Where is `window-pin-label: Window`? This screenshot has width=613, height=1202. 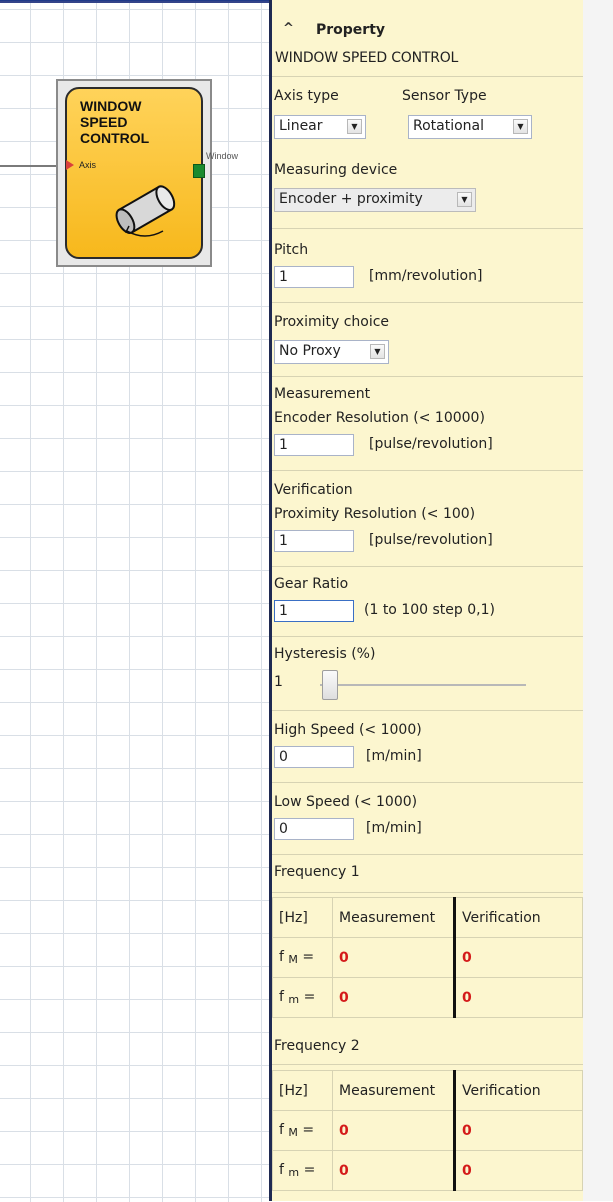 window-pin-label: Window is located at coordinates (222, 156).